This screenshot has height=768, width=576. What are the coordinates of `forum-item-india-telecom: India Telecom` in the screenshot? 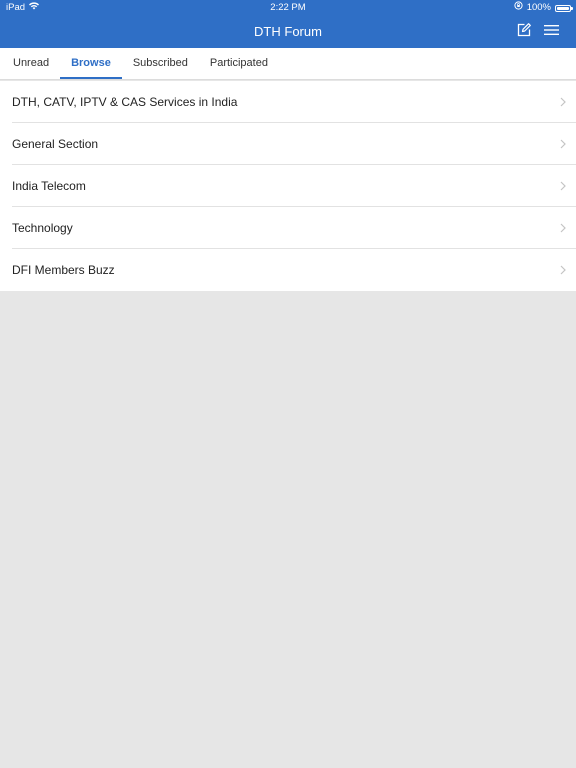 It's located at (288, 186).